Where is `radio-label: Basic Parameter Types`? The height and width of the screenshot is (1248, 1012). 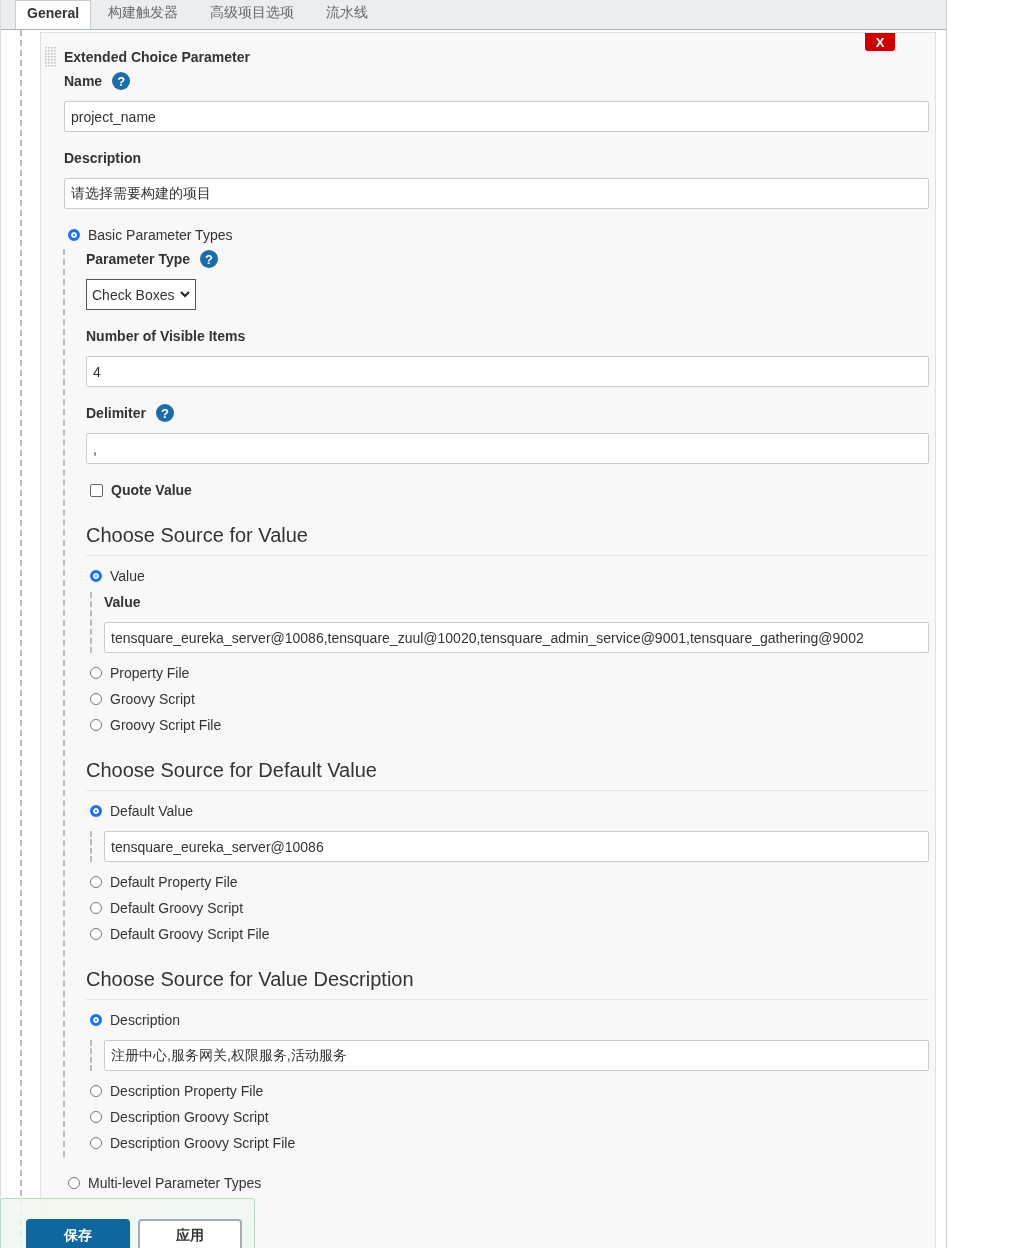
radio-label: Basic Parameter Types is located at coordinates (160, 235).